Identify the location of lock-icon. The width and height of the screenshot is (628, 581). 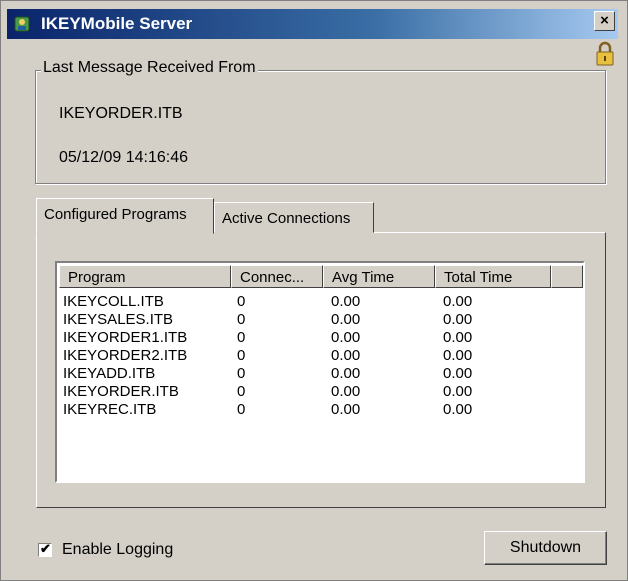
(605, 54).